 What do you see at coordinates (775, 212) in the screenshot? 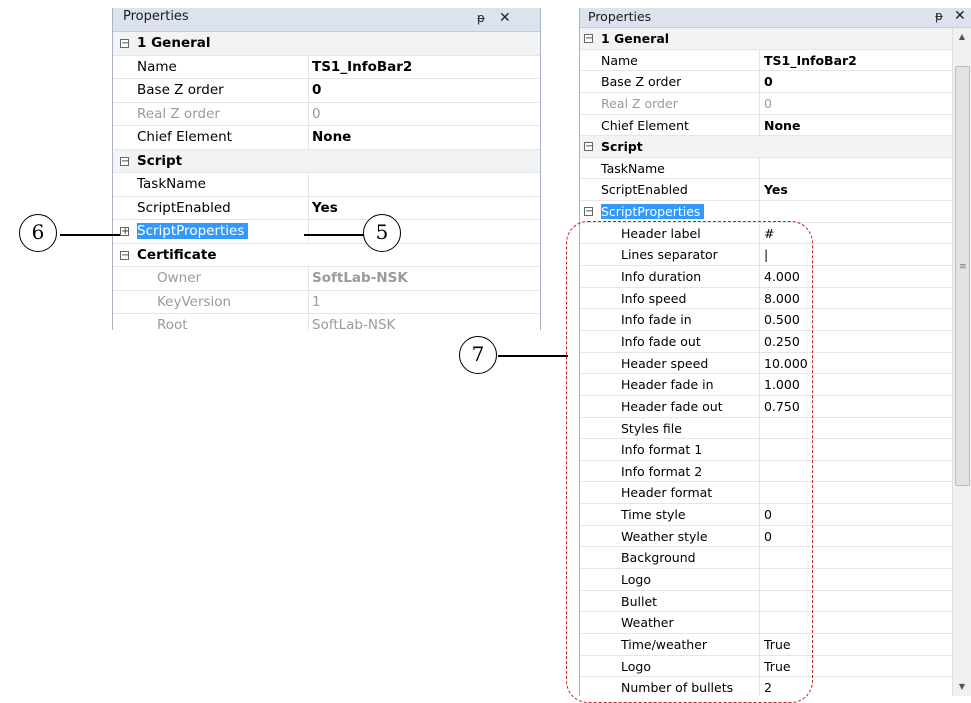
I see `property-row: − ScriptProperties` at bounding box center [775, 212].